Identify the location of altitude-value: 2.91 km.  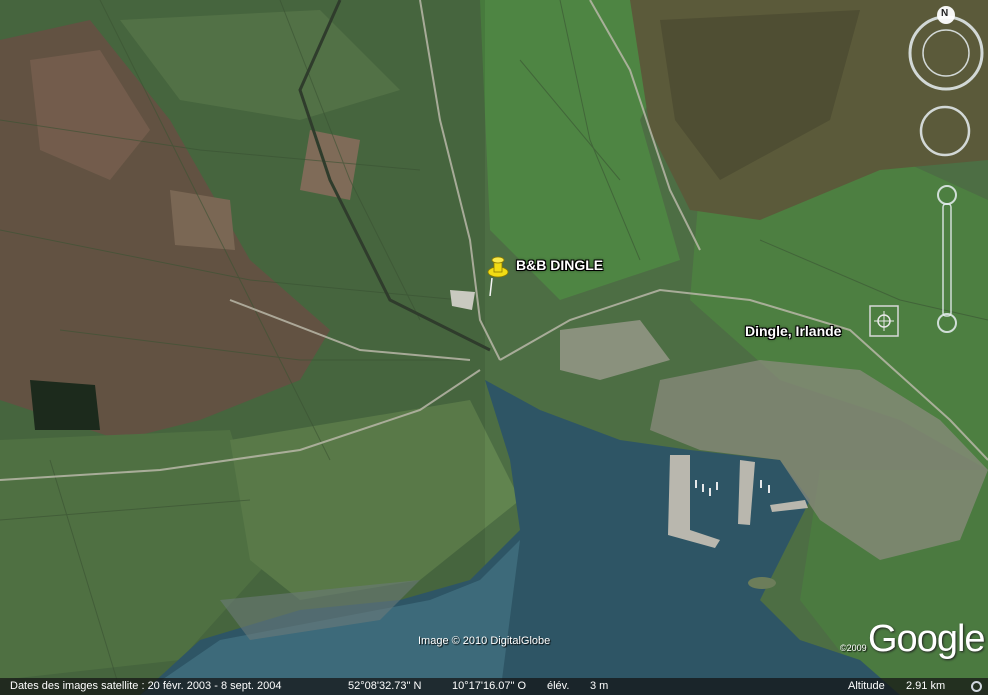
(926, 686).